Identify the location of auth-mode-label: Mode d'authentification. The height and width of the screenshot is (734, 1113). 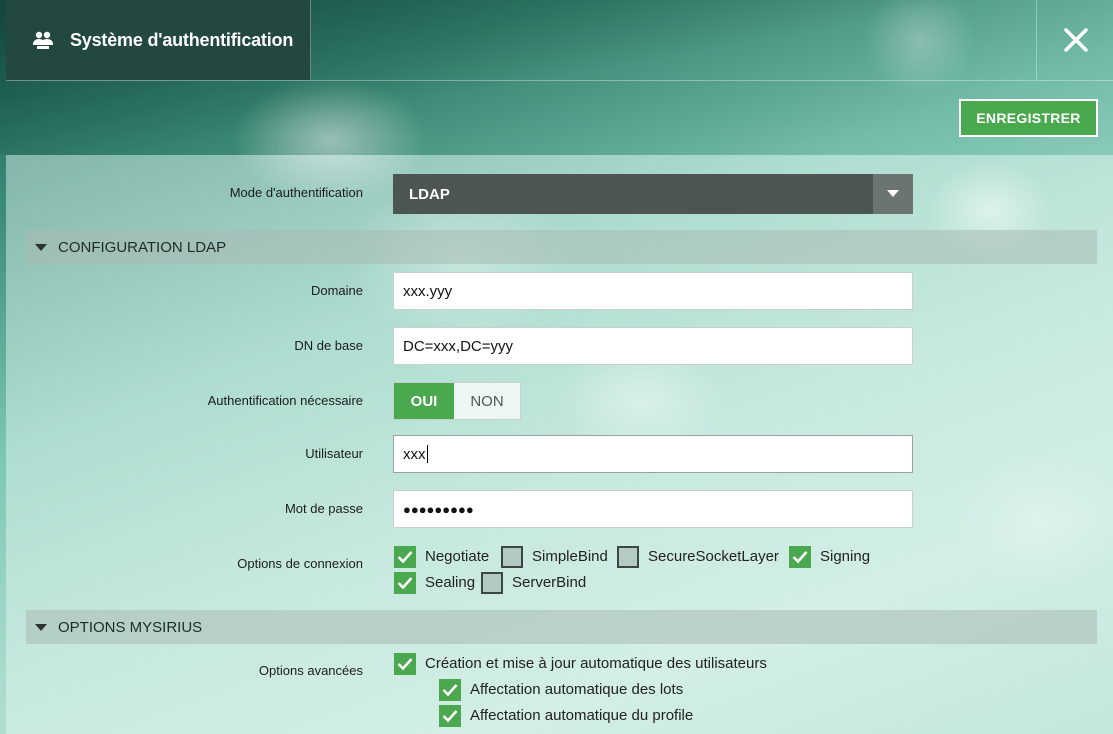
(296, 192).